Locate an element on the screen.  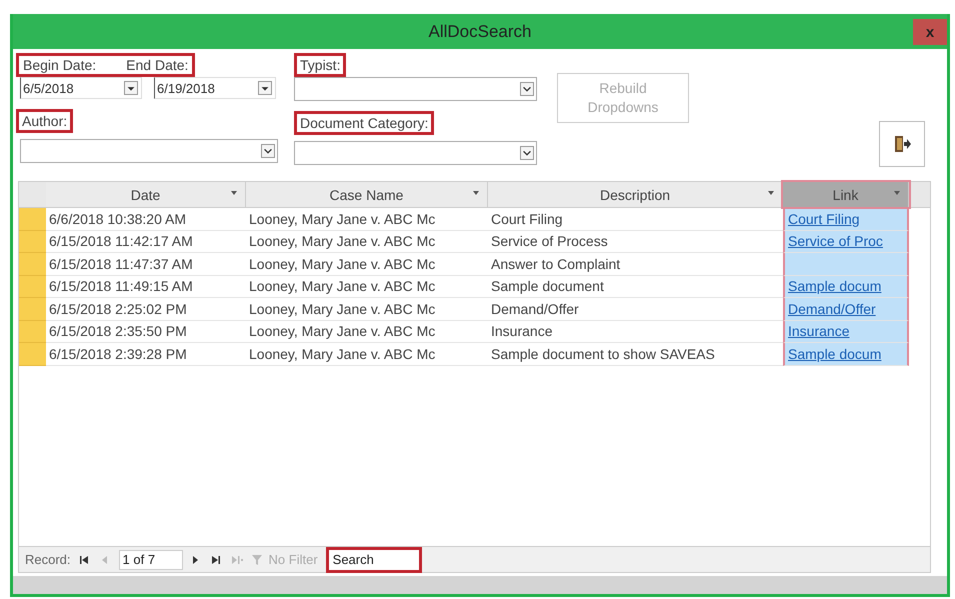
column-header: Link is located at coordinates (846, 194).